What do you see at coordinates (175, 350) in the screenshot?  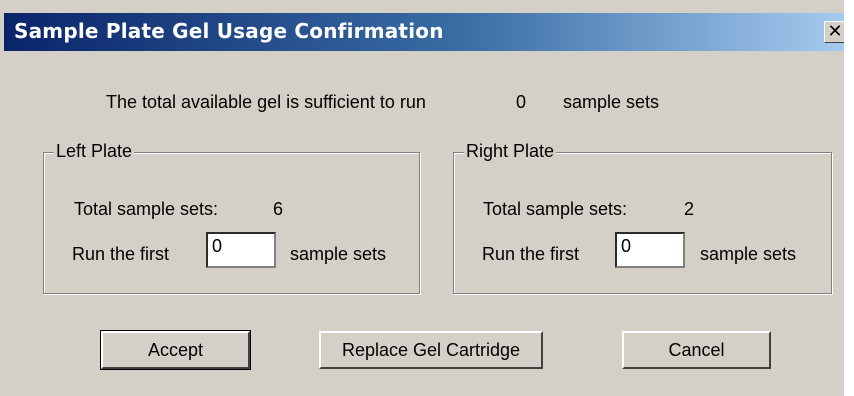 I see `accept-button: Accept` at bounding box center [175, 350].